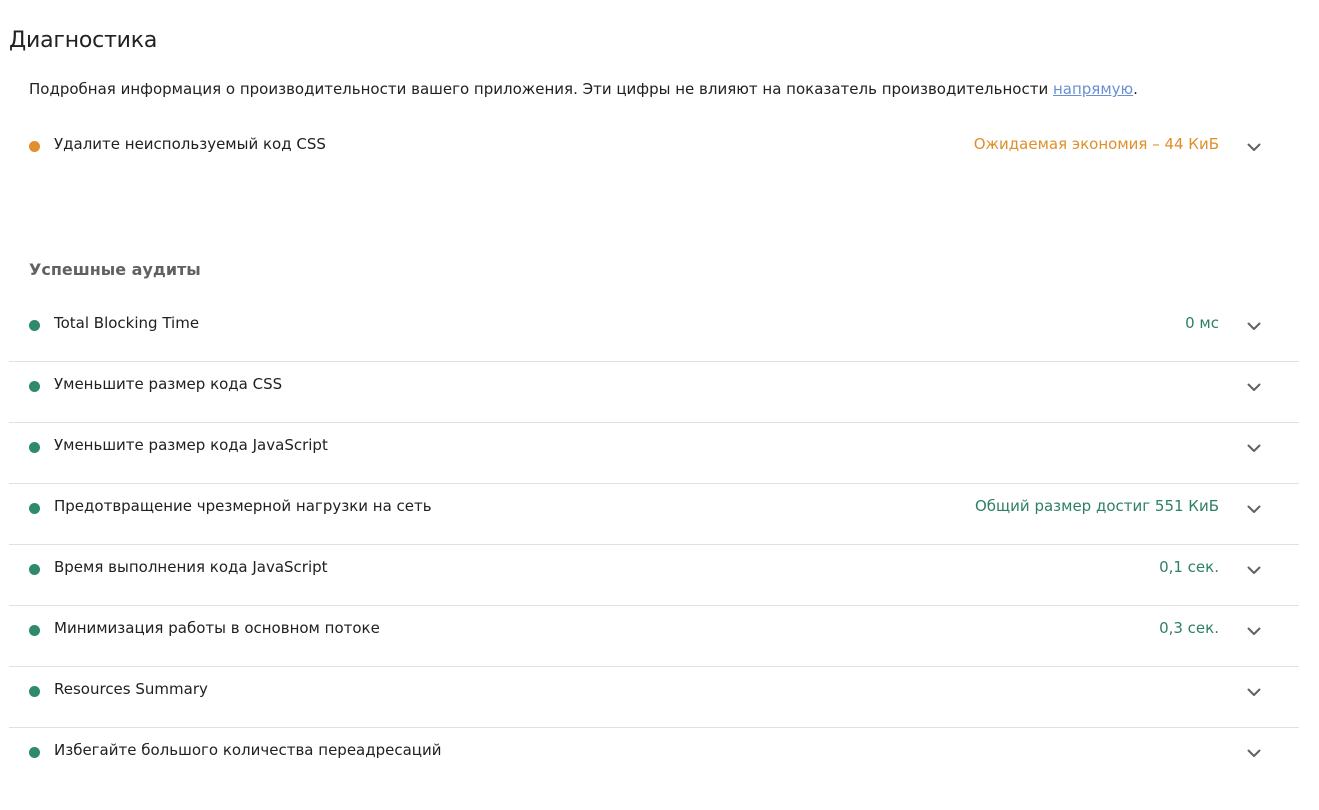 The image size is (1319, 810). I want to click on audit-display-value: Общий размер достиг 551 КиБ, so click(1097, 506).